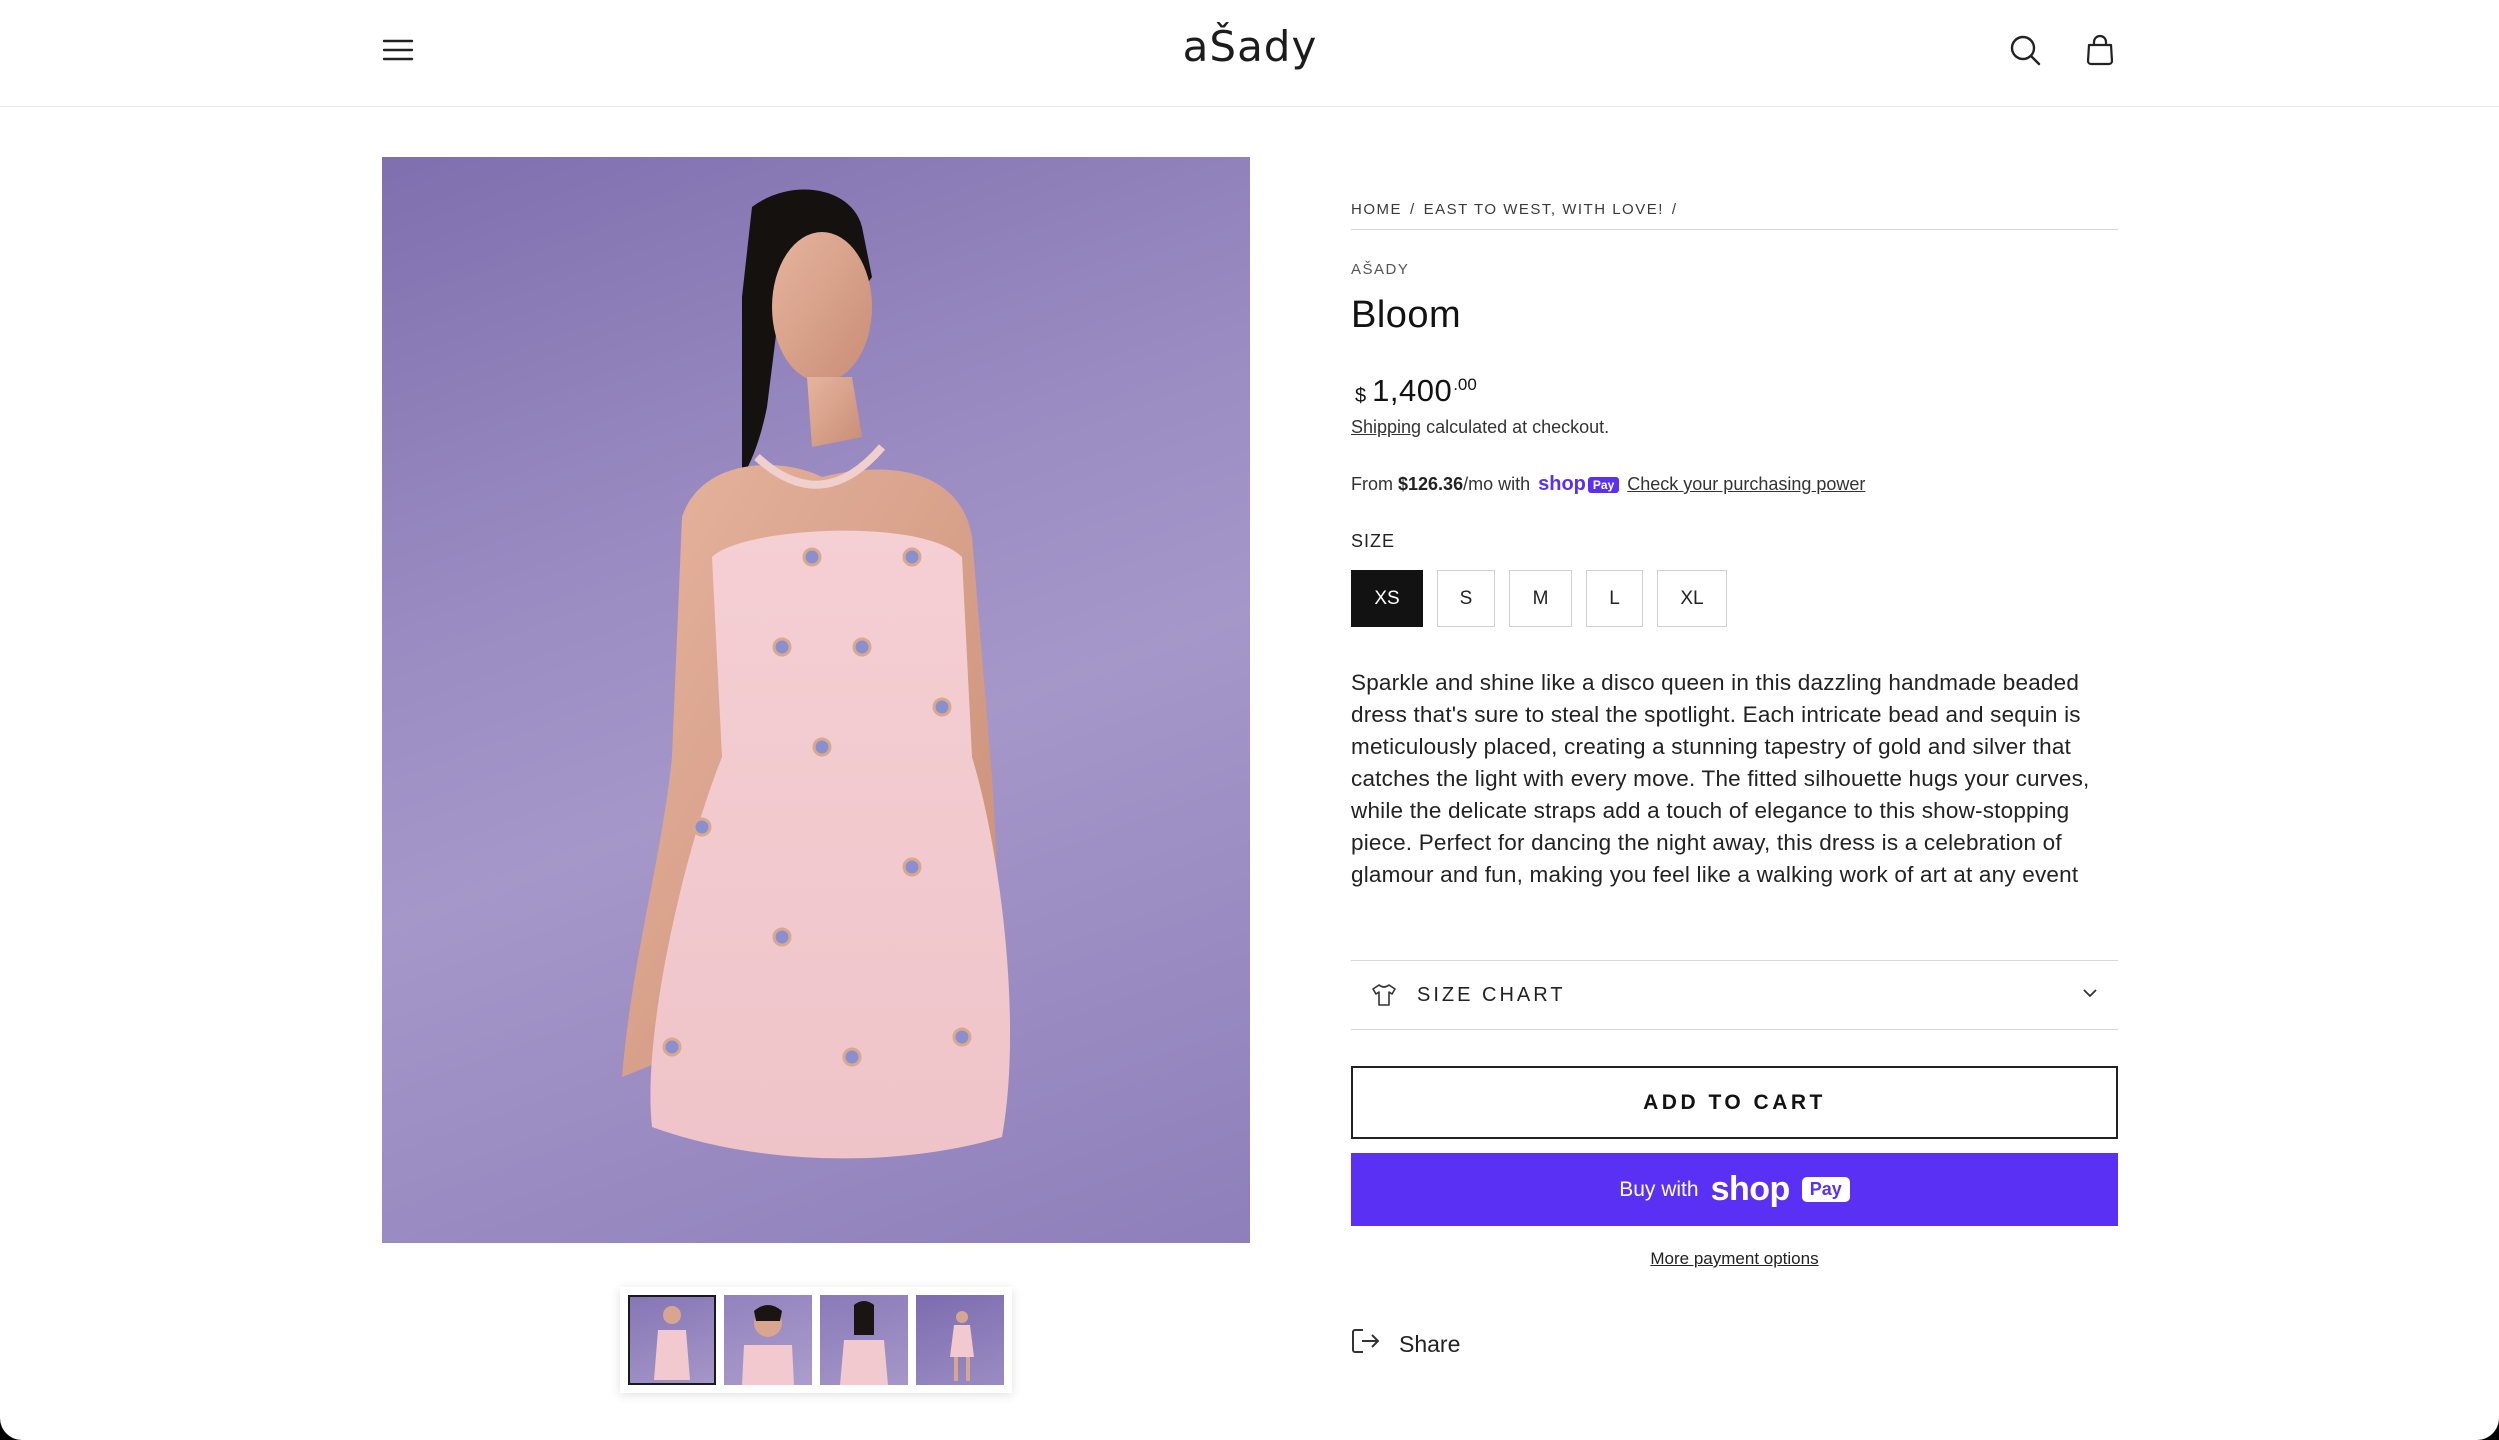 This screenshot has height=1440, width=2499. What do you see at coordinates (398, 50) in the screenshot?
I see `menu-icon` at bounding box center [398, 50].